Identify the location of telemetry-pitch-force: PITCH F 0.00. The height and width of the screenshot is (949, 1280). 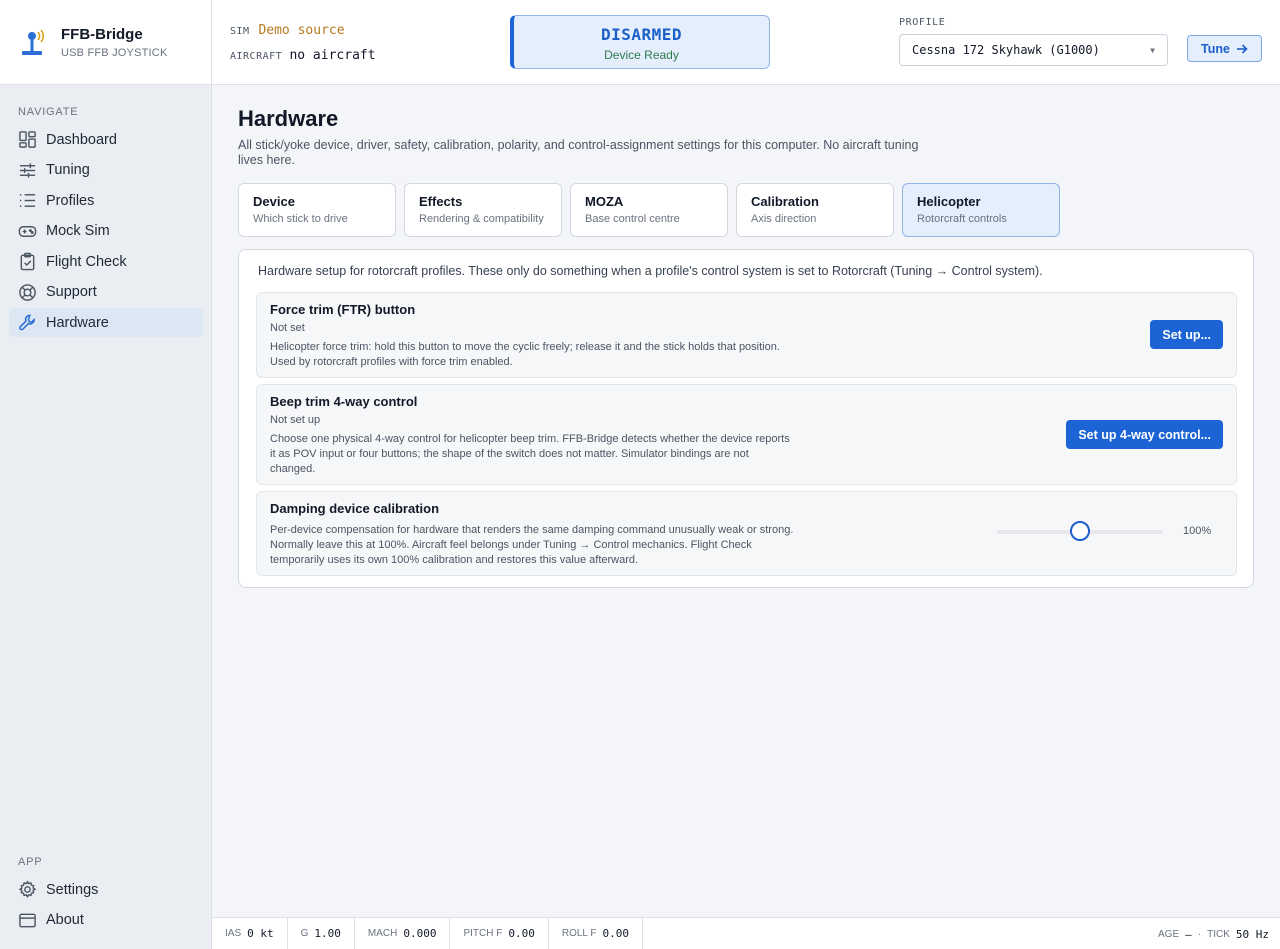
(499, 933).